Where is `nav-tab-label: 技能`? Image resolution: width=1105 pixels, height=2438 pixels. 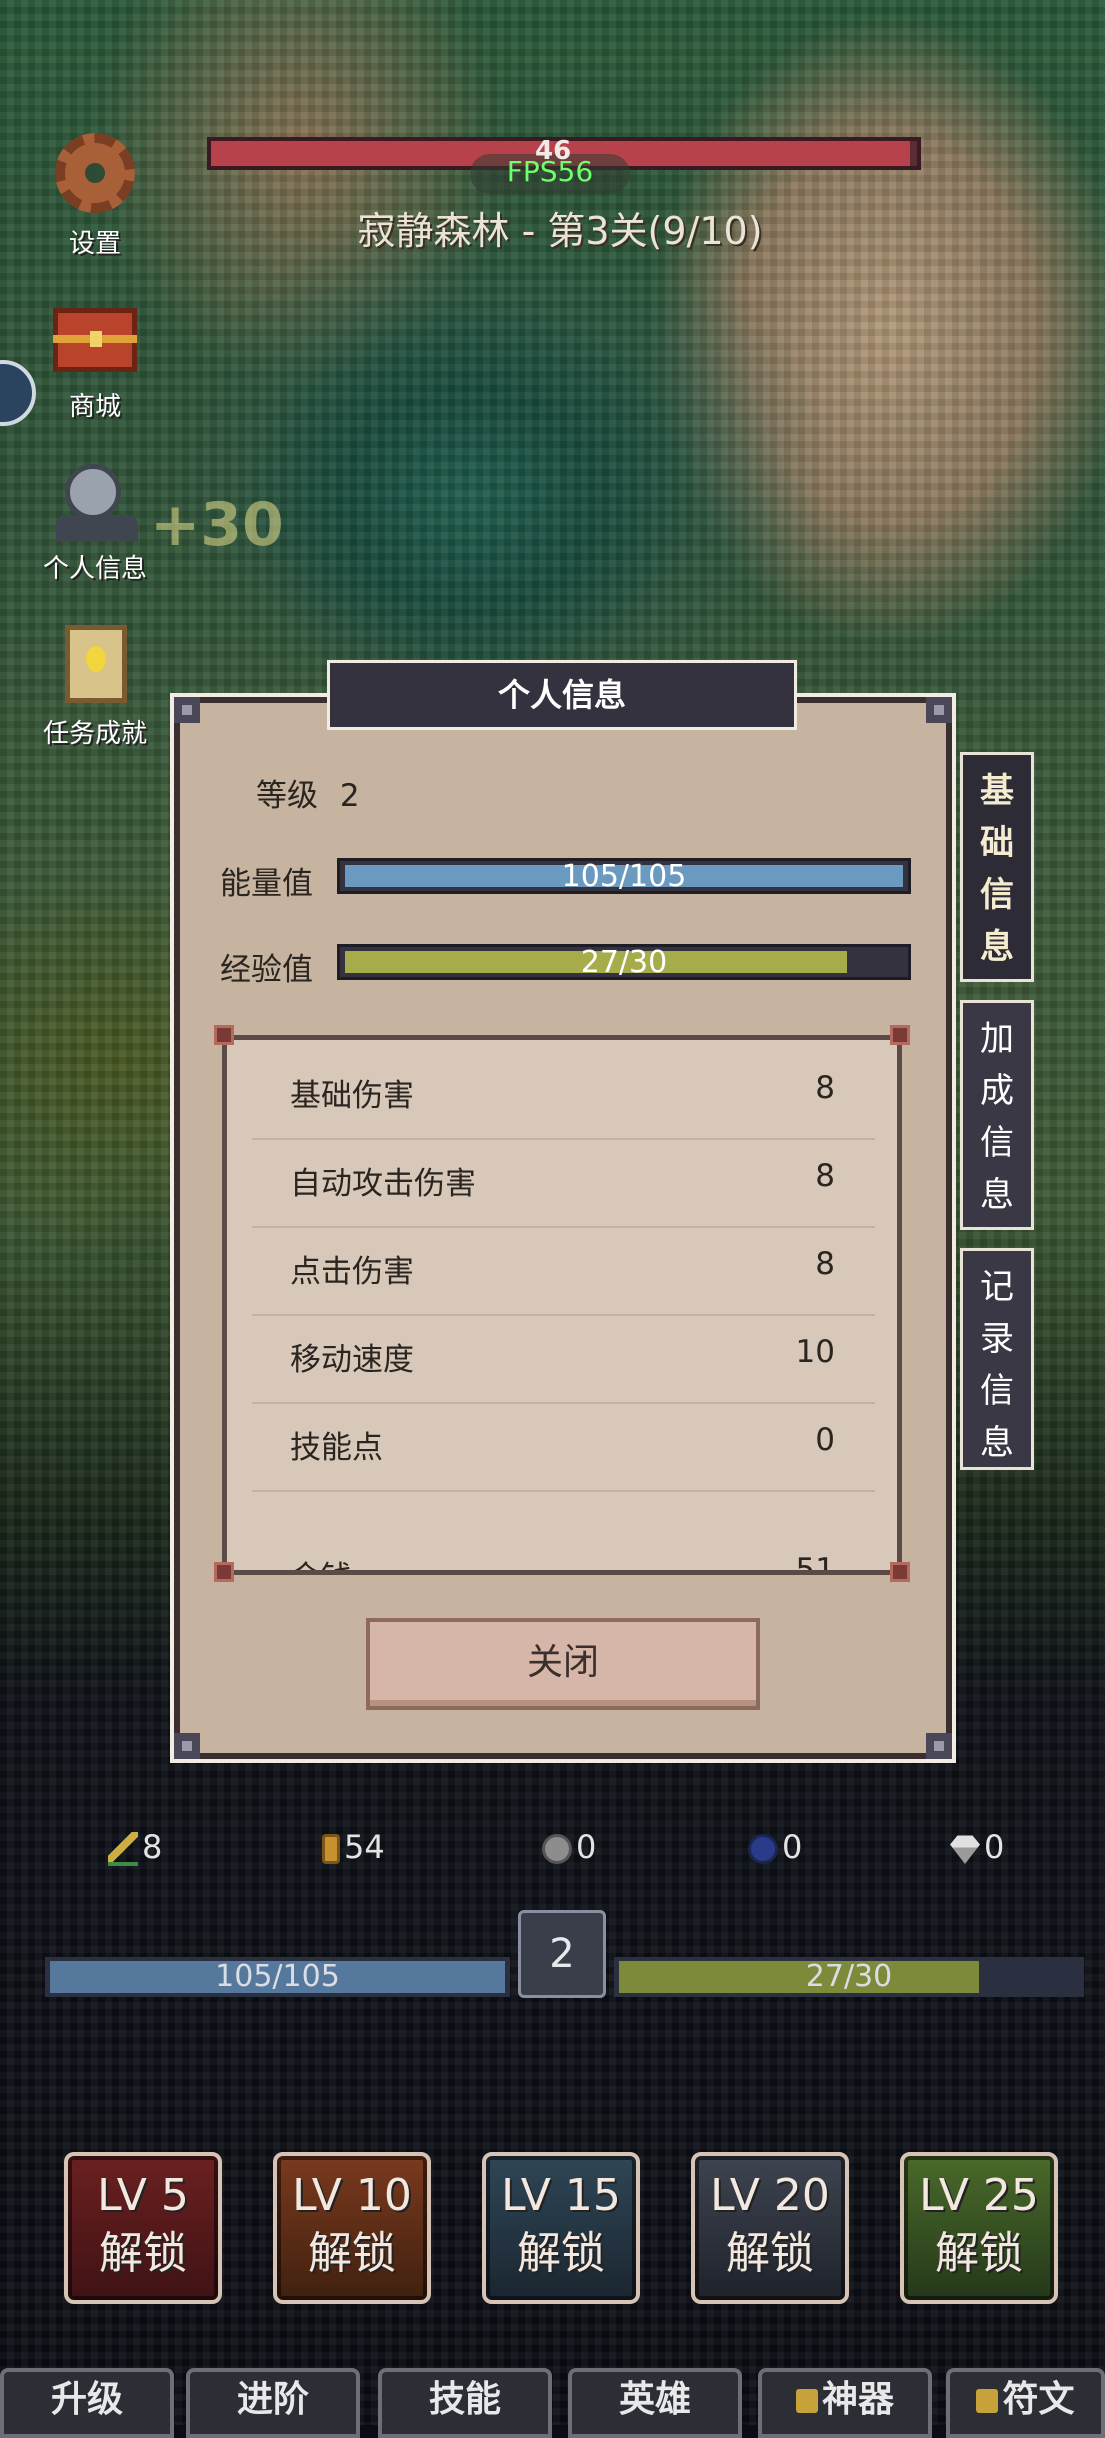
nav-tab-label: 技能 is located at coordinates (464, 2399).